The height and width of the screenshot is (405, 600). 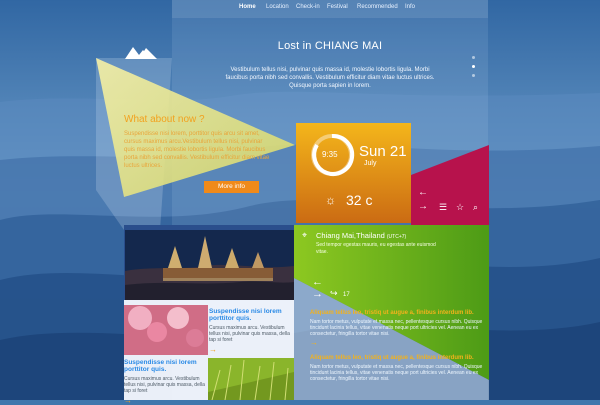 I want to click on share-icon: ↪, so click(x=334, y=293).